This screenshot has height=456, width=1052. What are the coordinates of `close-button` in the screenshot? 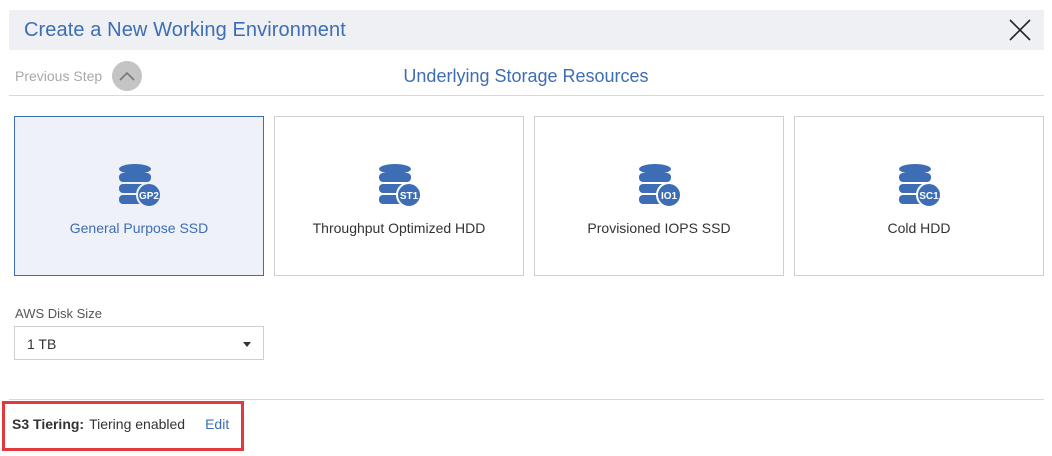 It's located at (1020, 30).